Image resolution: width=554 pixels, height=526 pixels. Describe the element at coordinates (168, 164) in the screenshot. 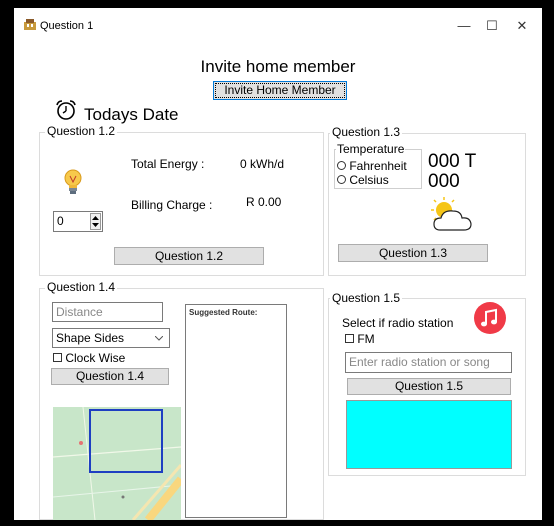

I see `total-energy-label: Total Energy :` at that location.